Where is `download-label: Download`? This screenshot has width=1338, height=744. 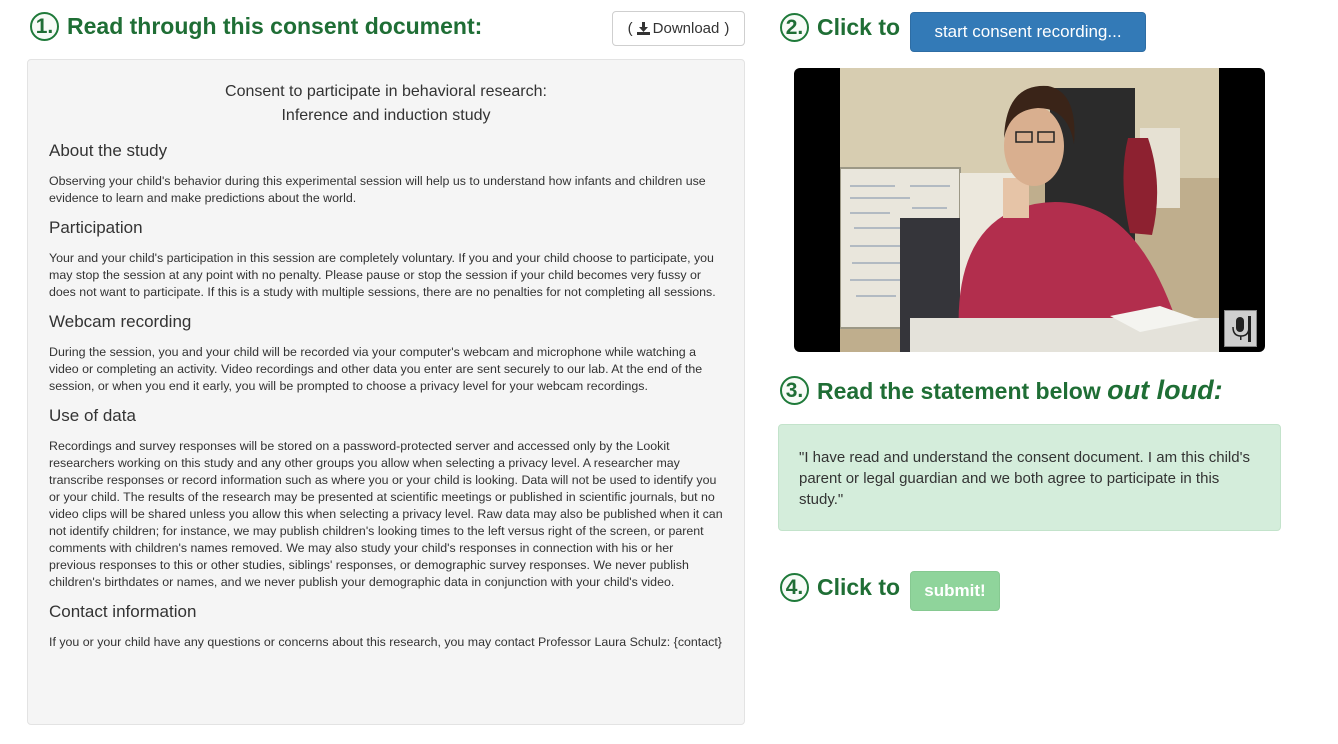
download-label: Download is located at coordinates (686, 28).